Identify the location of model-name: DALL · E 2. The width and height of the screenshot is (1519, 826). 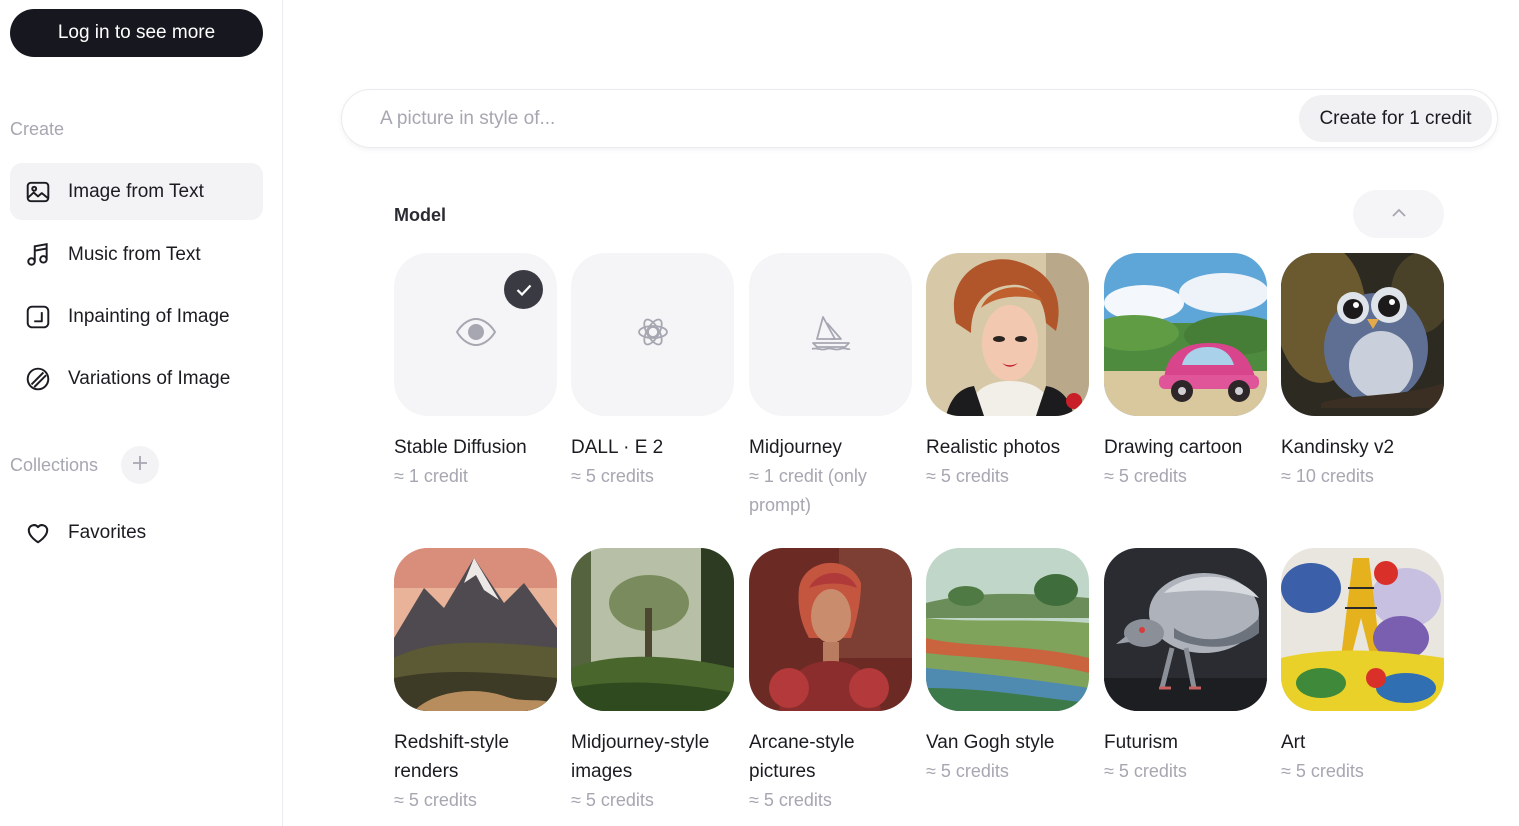
(617, 447).